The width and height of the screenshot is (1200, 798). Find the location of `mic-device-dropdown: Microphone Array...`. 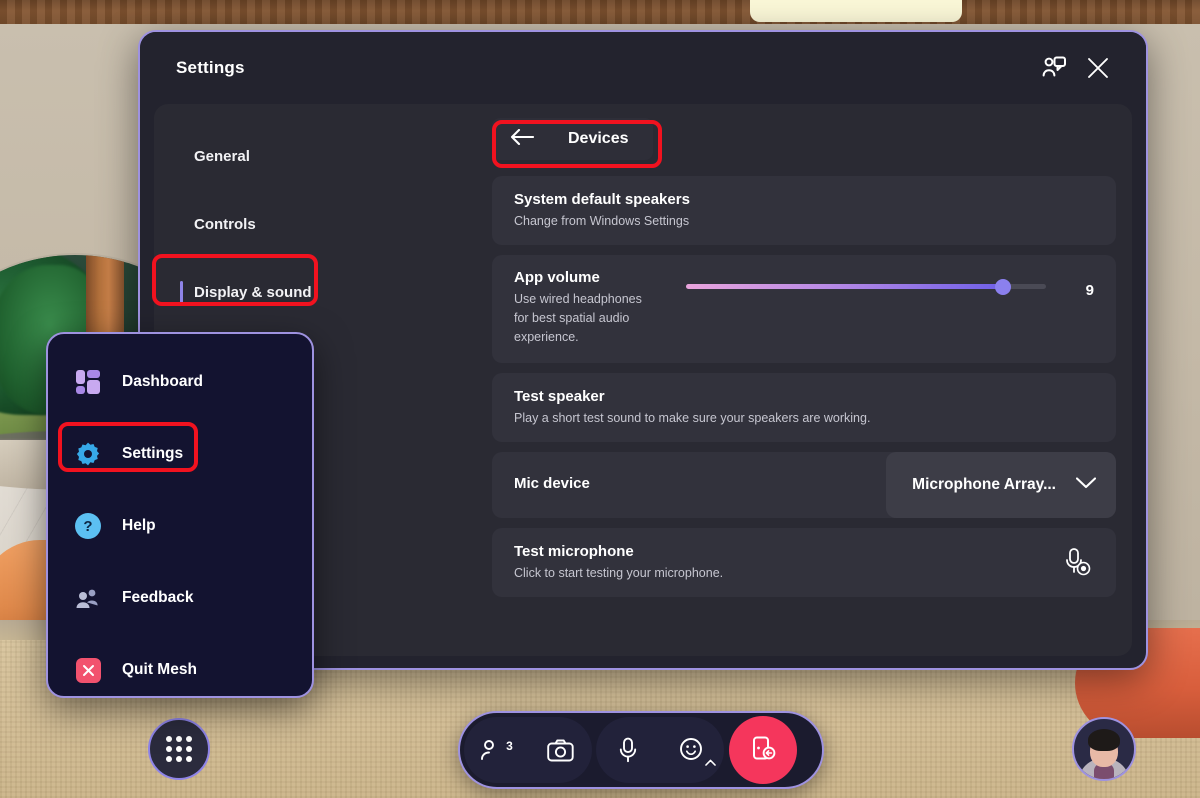

mic-device-dropdown: Microphone Array... is located at coordinates (1001, 484).